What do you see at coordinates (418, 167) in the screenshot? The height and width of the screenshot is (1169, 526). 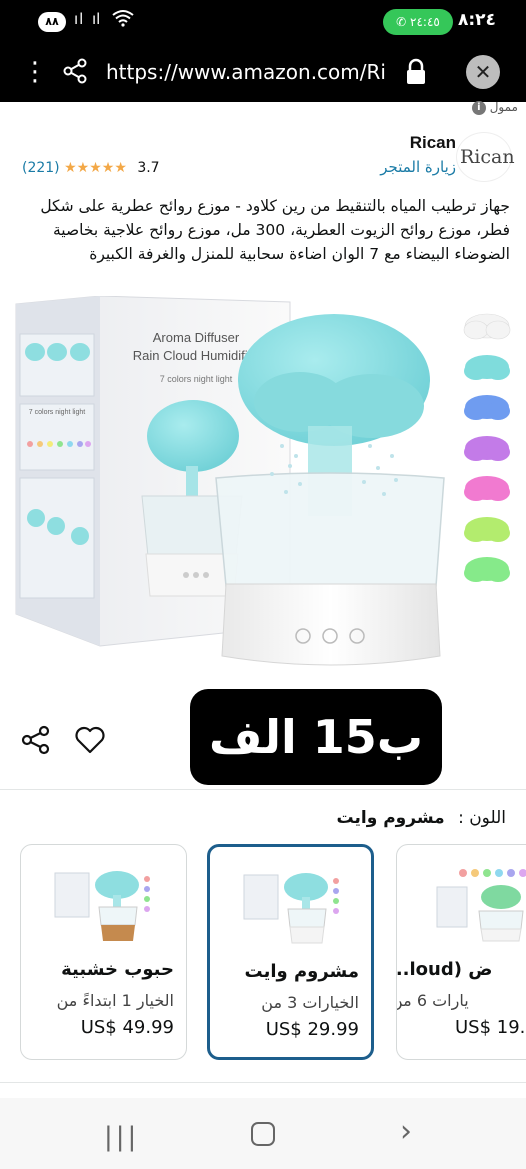 I see `visit-store-link: زيارة المتجر` at bounding box center [418, 167].